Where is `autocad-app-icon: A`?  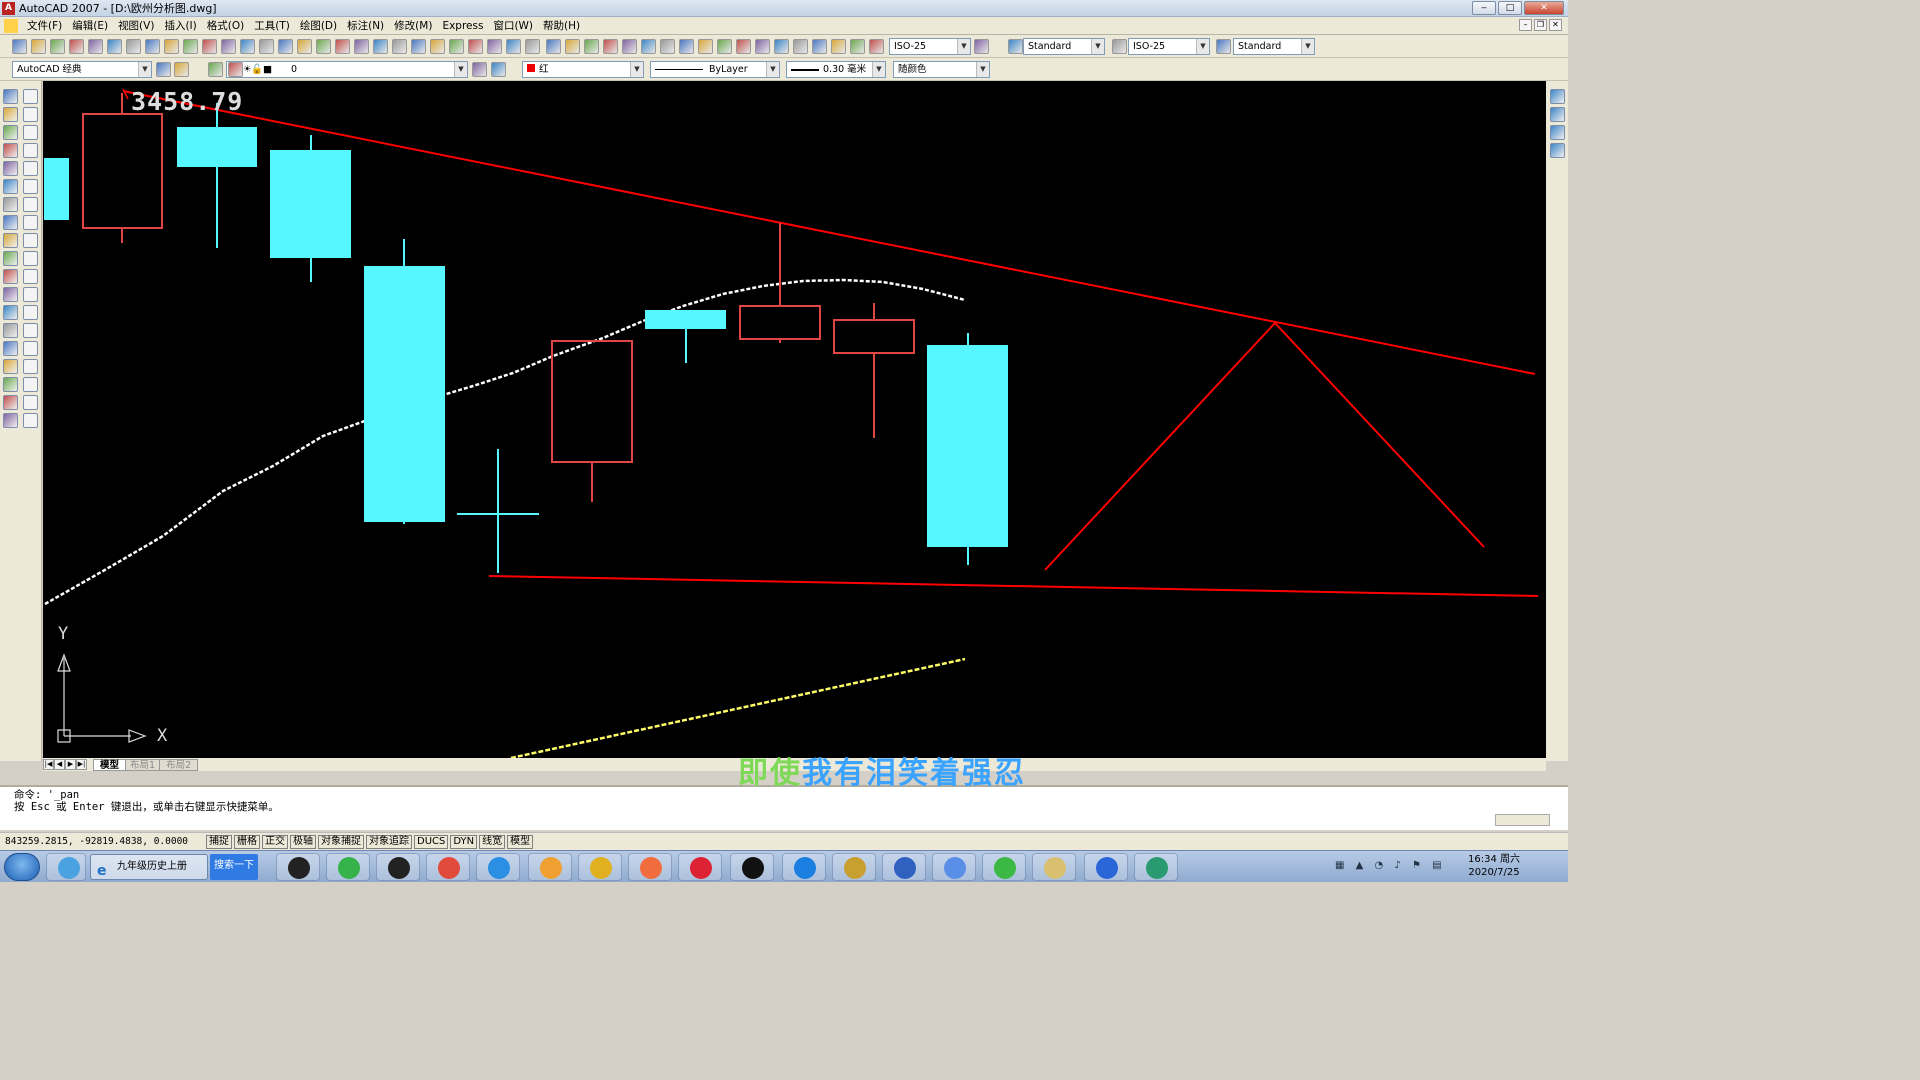 autocad-app-icon: A is located at coordinates (8, 8).